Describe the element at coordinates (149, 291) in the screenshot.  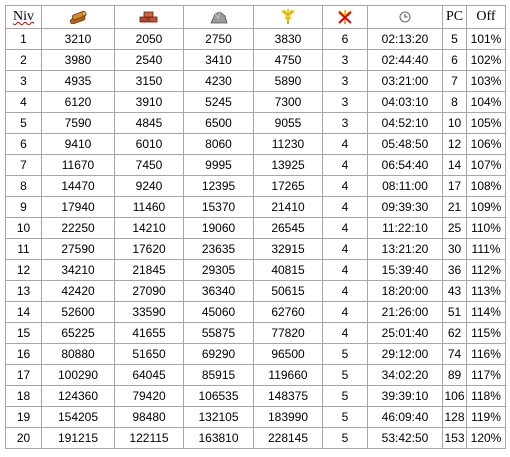
I see `cell-clay: 27090` at that location.